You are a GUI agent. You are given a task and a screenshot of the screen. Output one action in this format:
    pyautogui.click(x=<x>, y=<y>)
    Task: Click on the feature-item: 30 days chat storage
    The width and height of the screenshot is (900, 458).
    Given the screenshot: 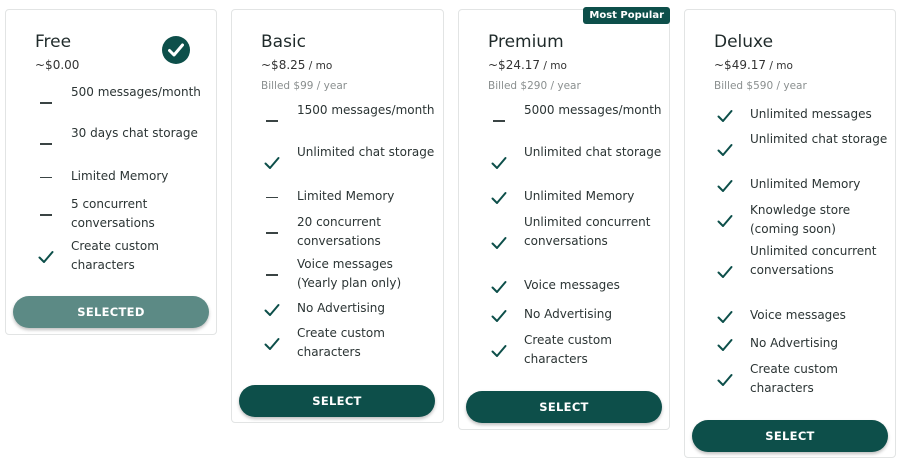 What is the action you would take?
    pyautogui.click(x=111, y=143)
    